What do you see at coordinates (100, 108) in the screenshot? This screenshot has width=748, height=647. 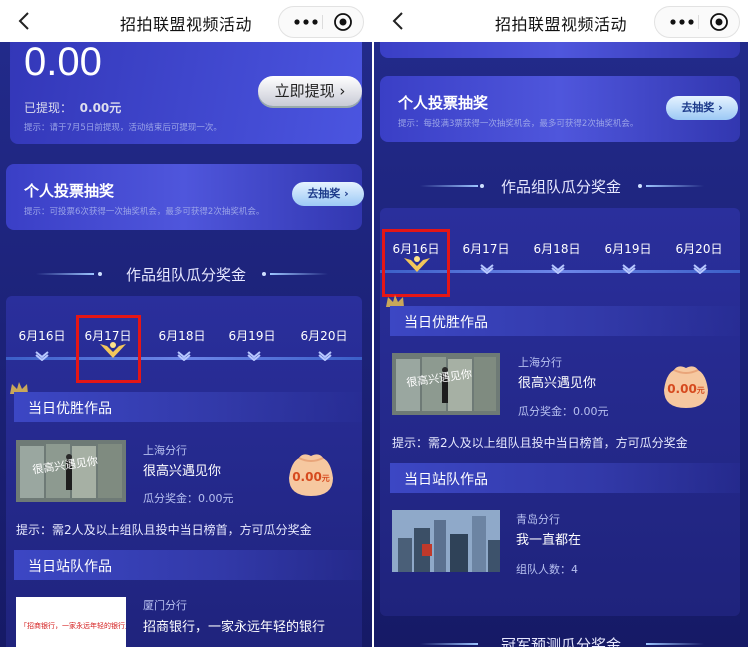 I see `withdrawn-value: 0.00元` at bounding box center [100, 108].